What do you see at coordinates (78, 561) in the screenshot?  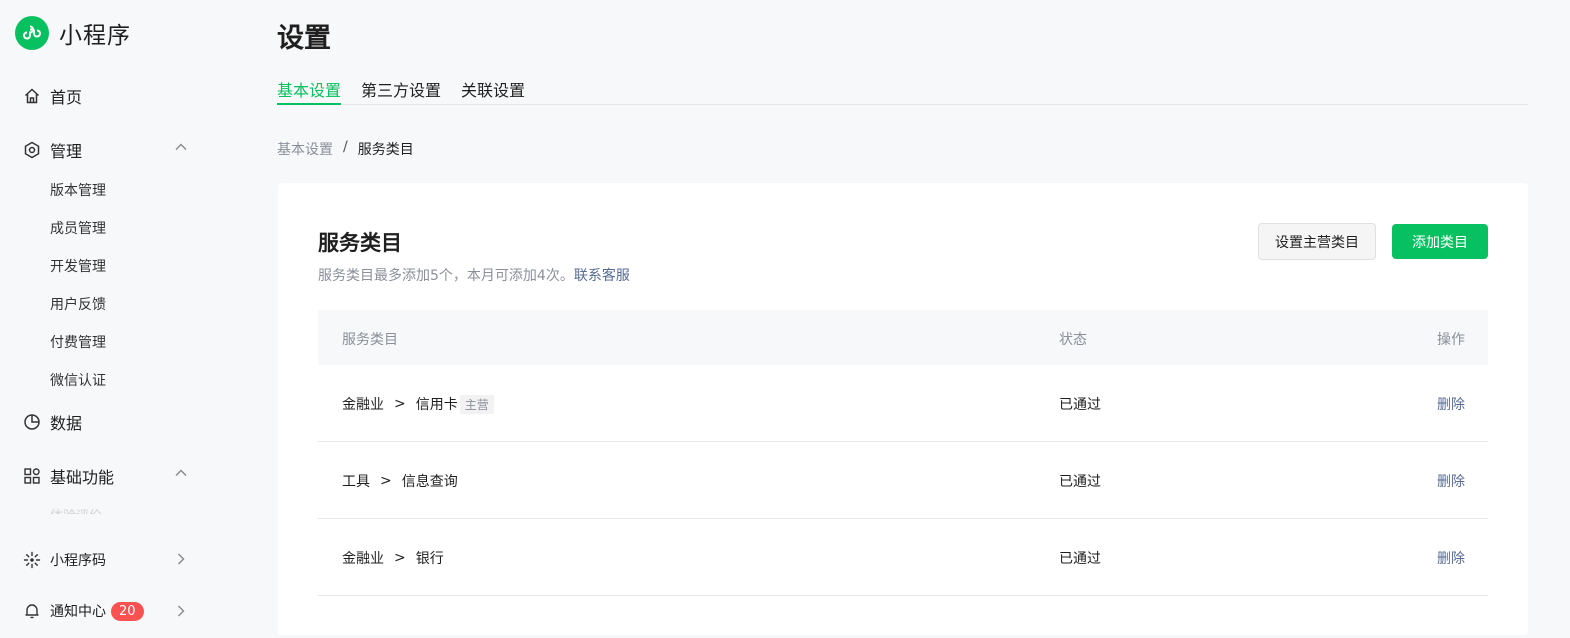 I see `sidebar-item-label: 小程序码` at bounding box center [78, 561].